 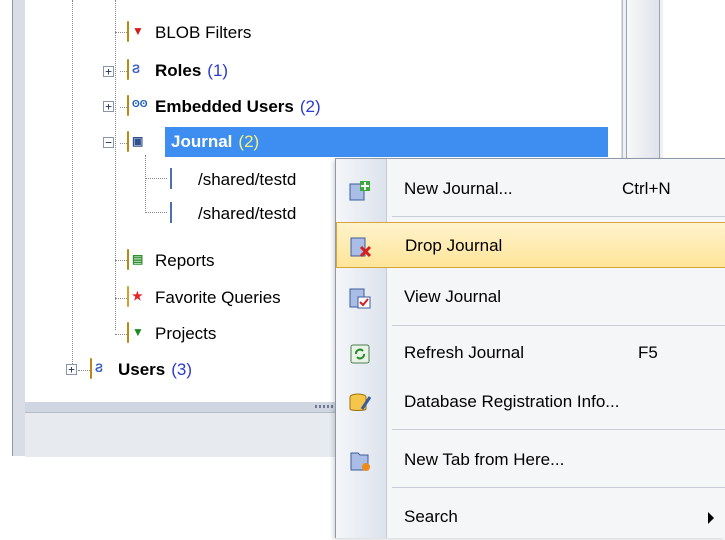 I want to click on view-journal-icon, so click(x=360, y=298).